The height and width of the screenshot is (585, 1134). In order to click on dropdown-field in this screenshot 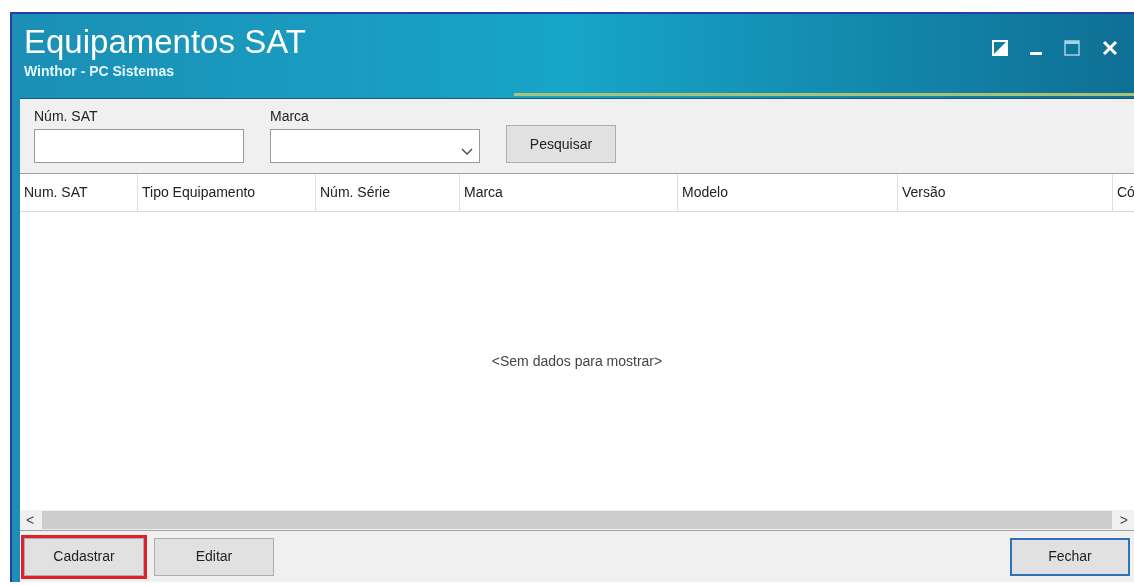, I will do `click(375, 146)`.